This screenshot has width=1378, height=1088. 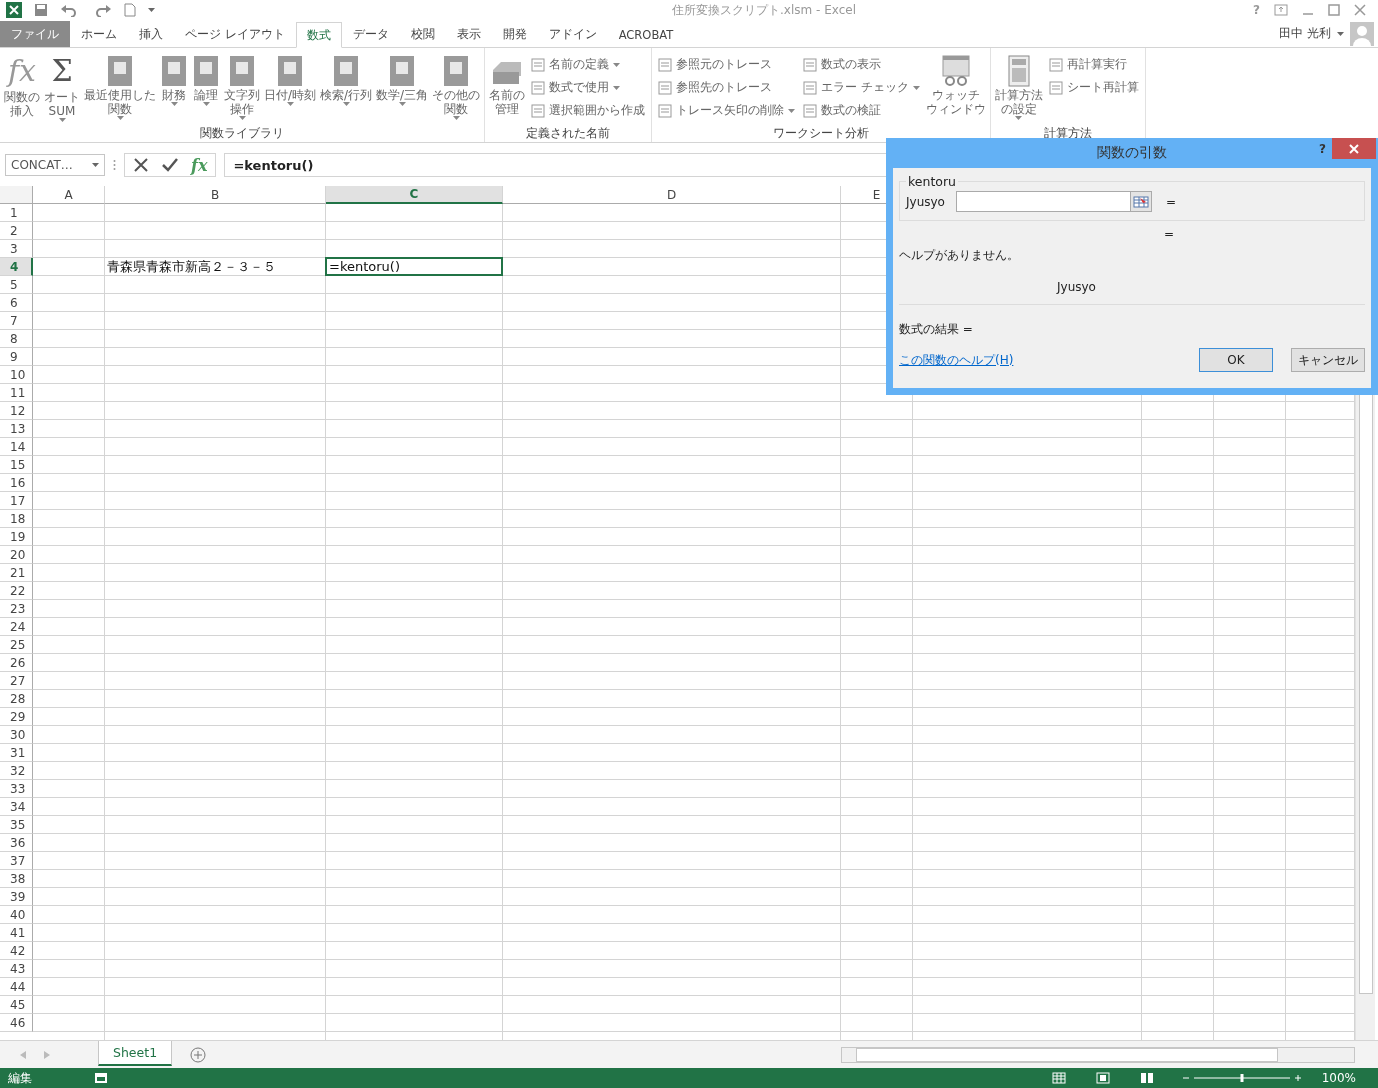 I want to click on ribbon-button: fx 関数の 挿入, so click(x=22, y=88).